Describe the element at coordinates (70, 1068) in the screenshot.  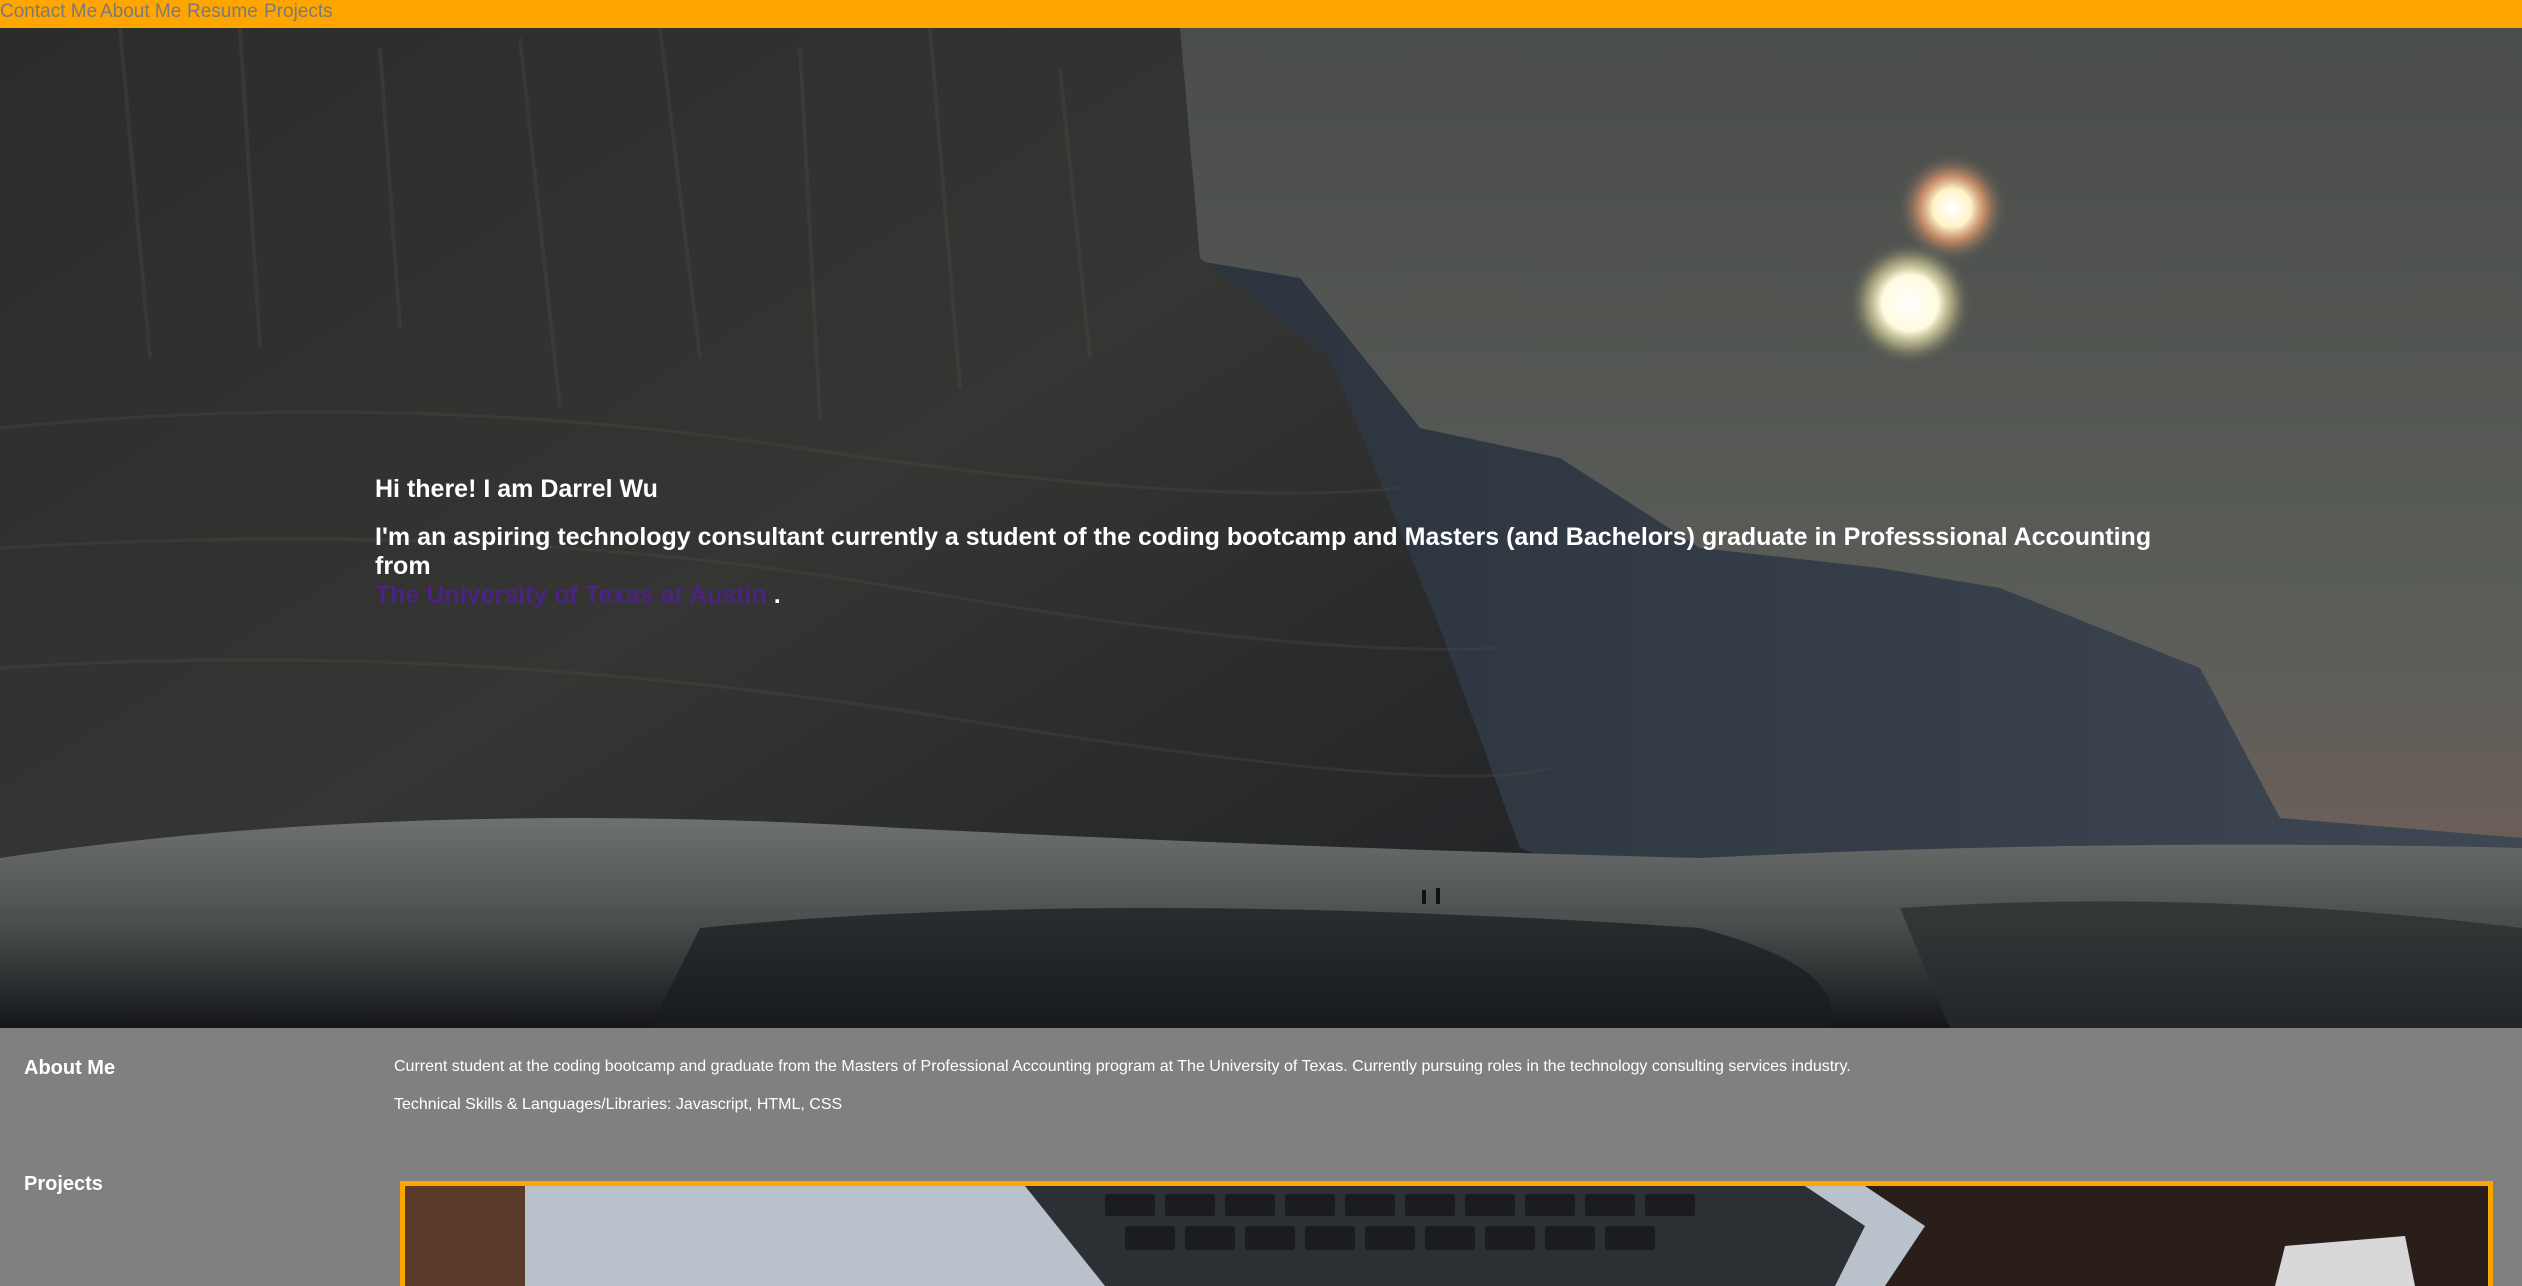
I see `about-me-heading: About Me` at that location.